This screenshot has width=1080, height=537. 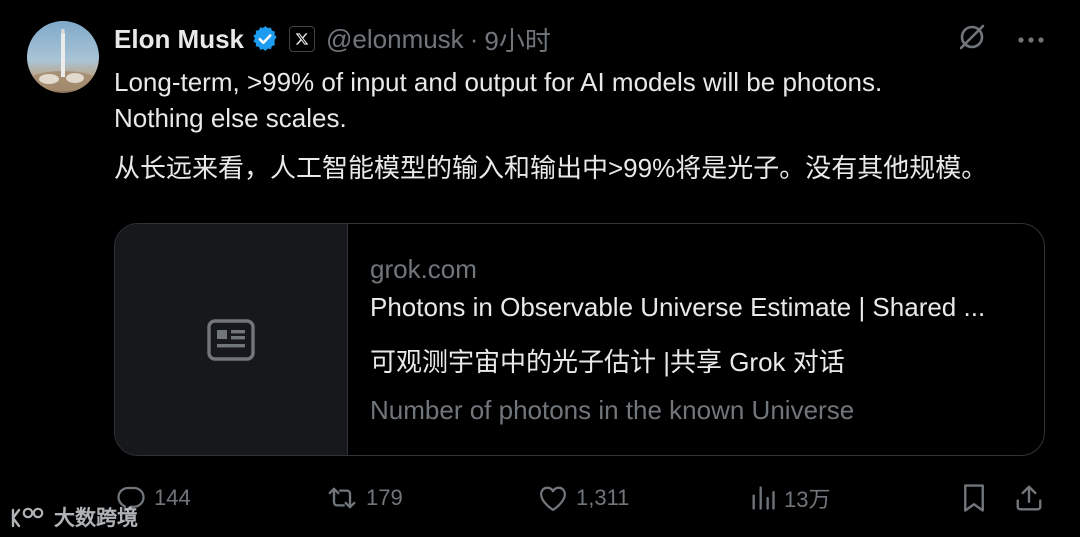 I want to click on share-button, so click(x=1029, y=498).